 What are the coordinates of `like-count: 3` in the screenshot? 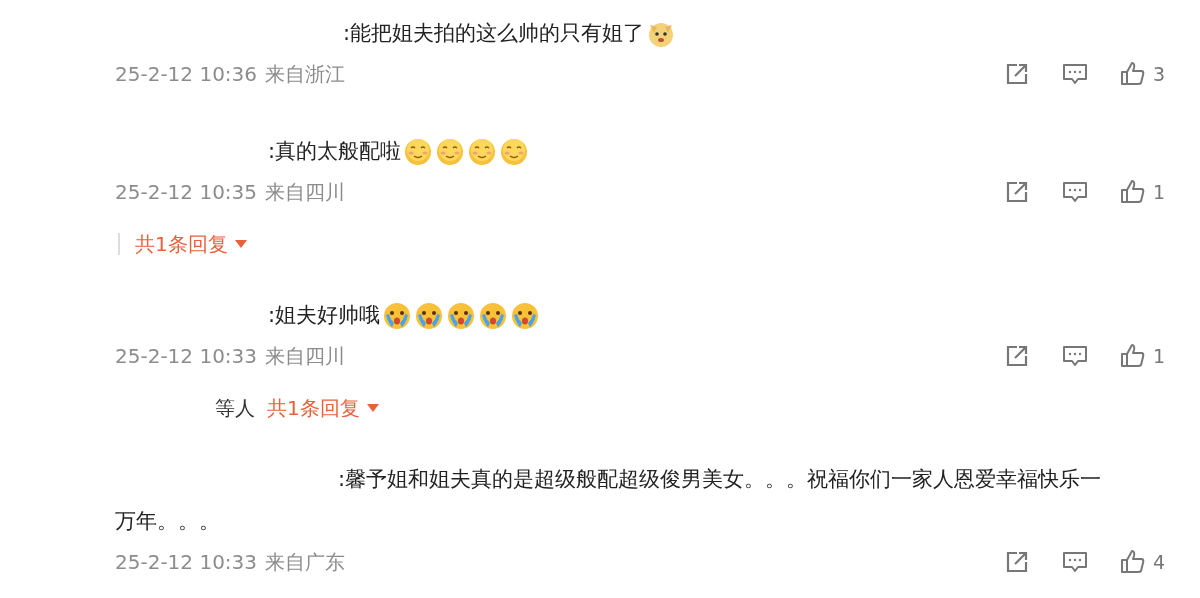 It's located at (1158, 74).